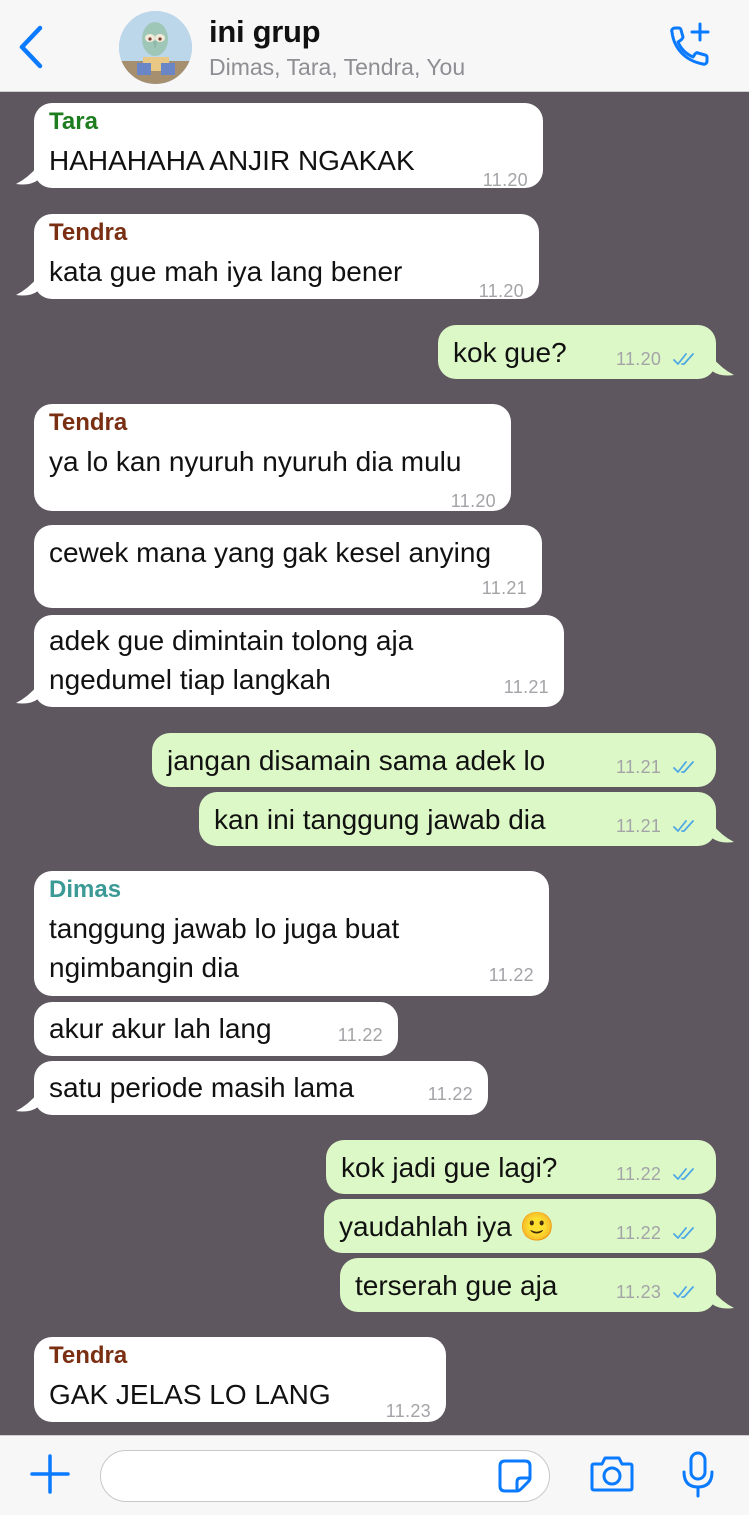 The height and width of the screenshot is (1515, 749). I want to click on message-bubble: akur akur lah lang 11.22, so click(216, 1029).